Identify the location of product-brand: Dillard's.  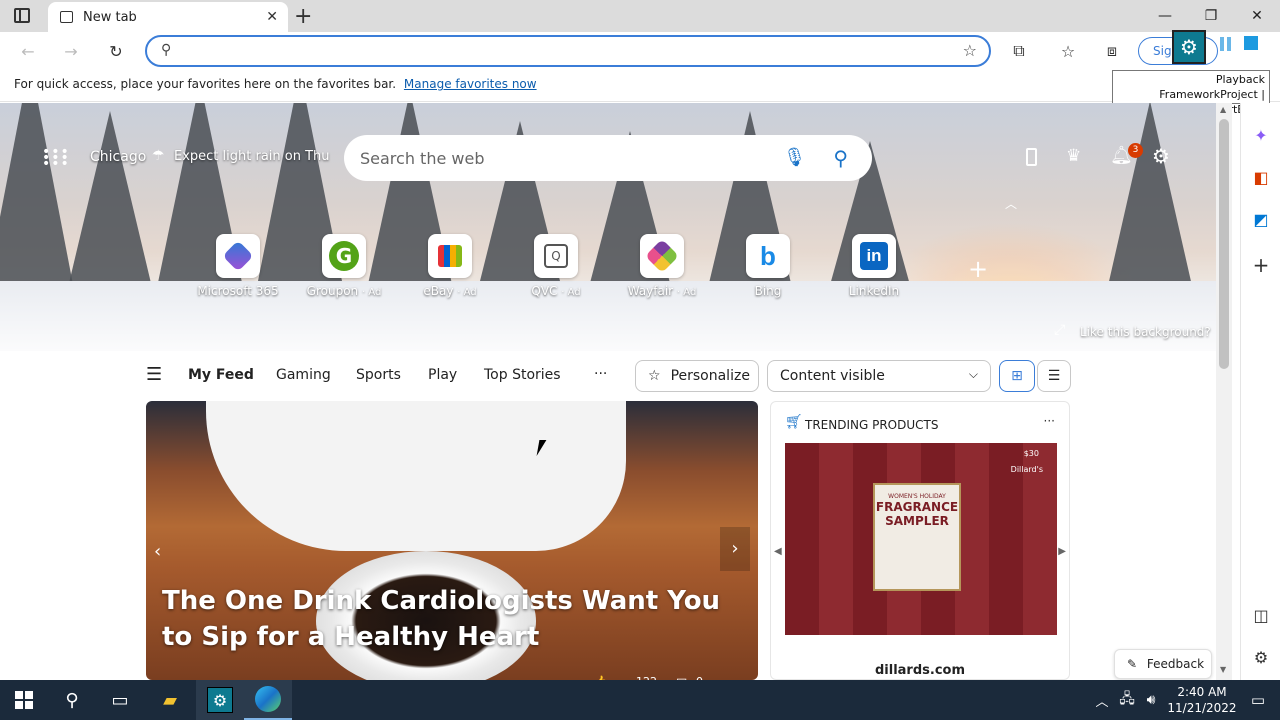
(1026, 469).